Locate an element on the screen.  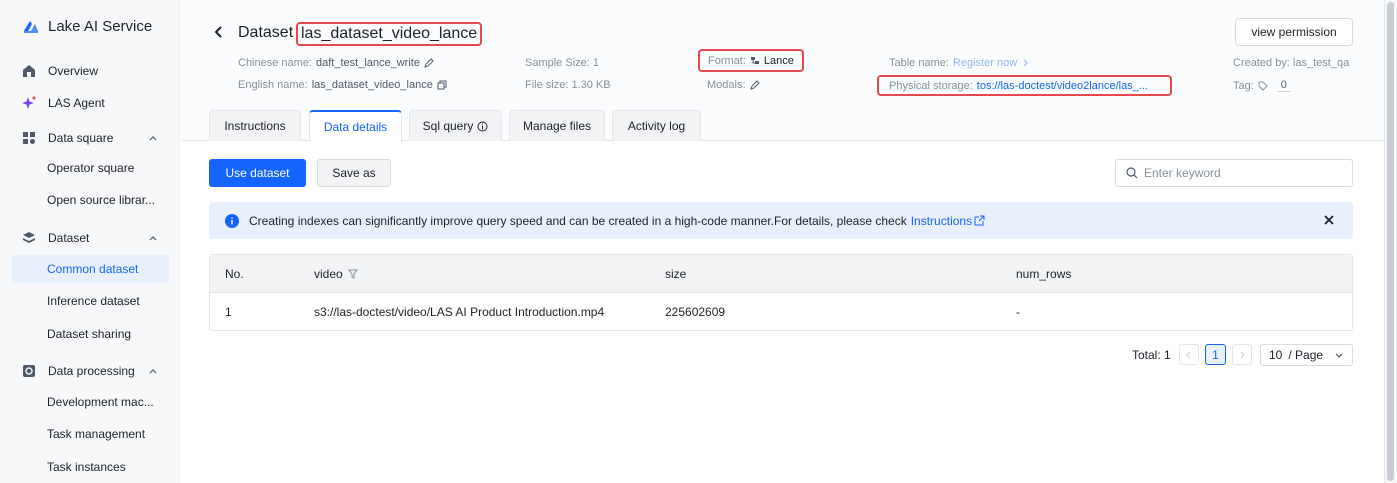
lake-logo-icon is located at coordinates (31, 27).